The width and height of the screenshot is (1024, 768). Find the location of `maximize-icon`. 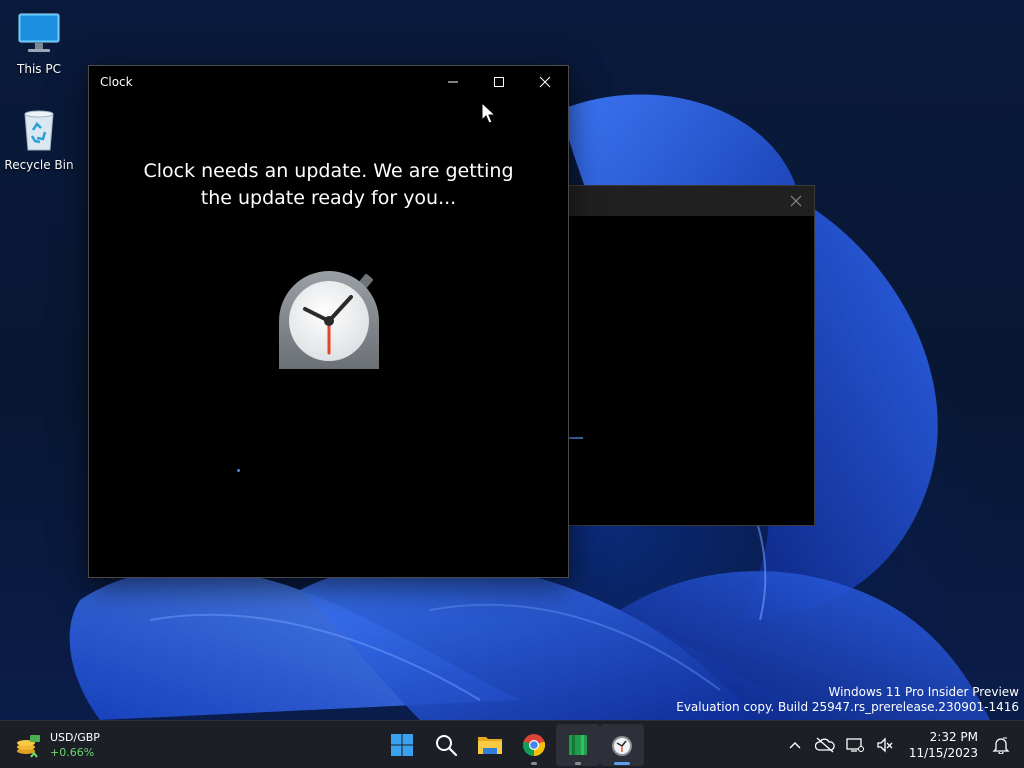

maximize-icon is located at coordinates (499, 82).